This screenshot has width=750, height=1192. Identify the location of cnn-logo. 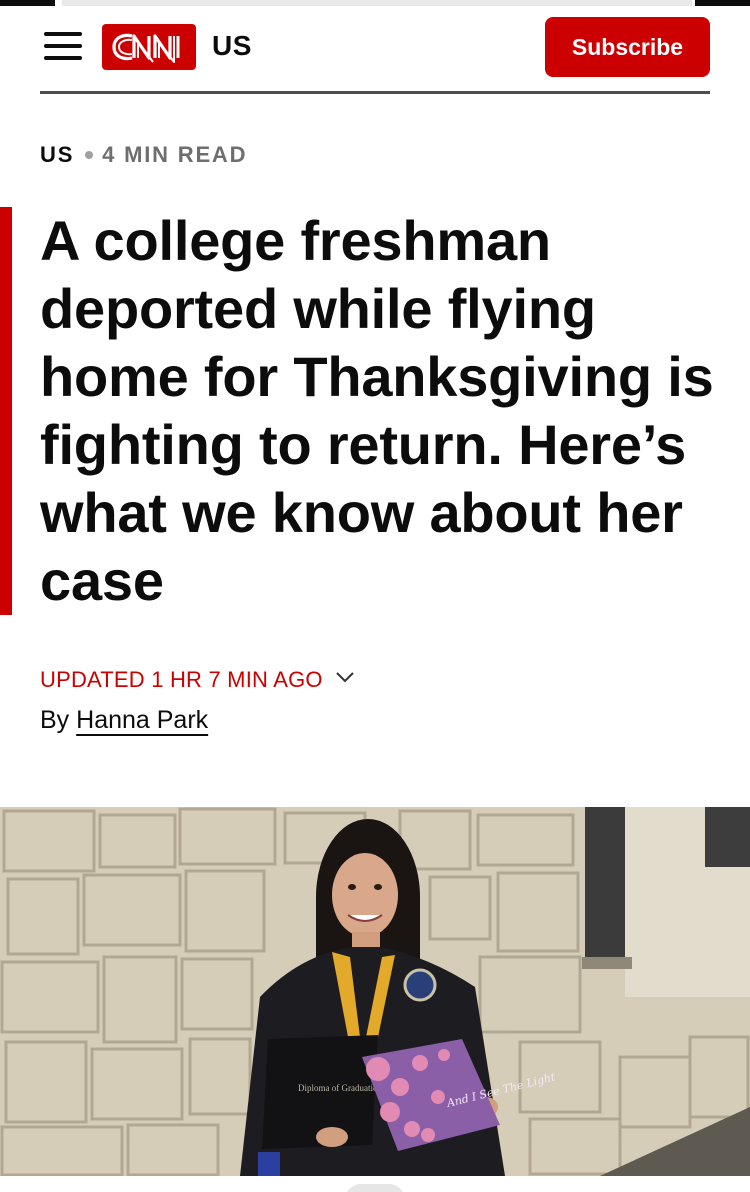
(149, 47).